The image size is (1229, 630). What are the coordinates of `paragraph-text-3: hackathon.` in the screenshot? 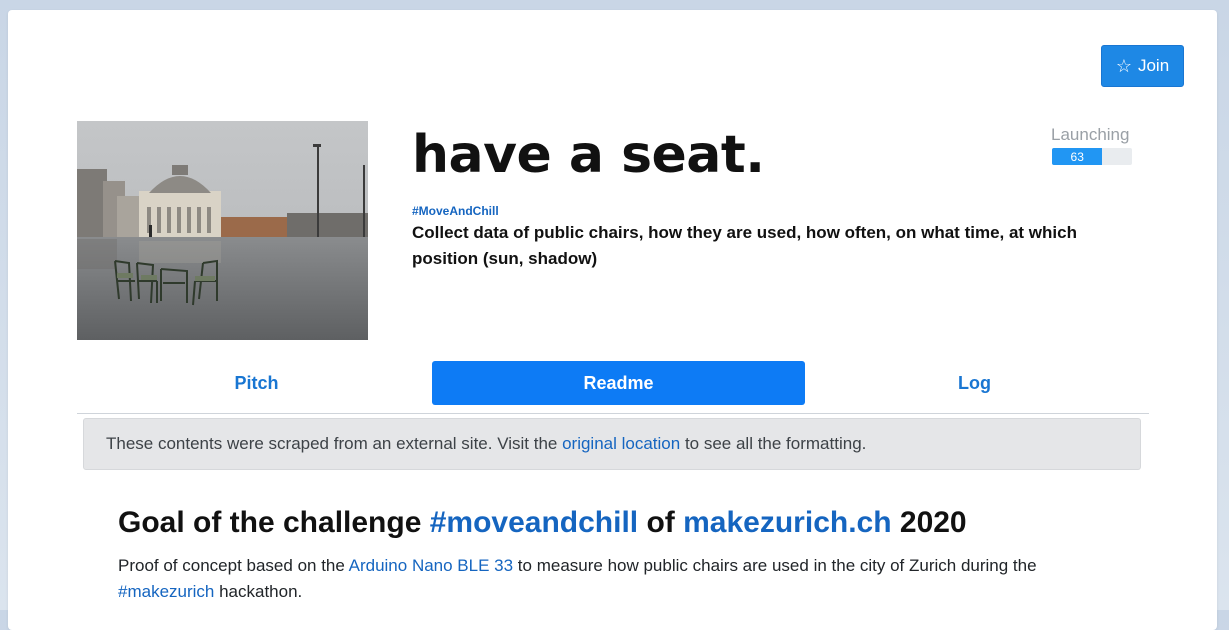 It's located at (258, 591).